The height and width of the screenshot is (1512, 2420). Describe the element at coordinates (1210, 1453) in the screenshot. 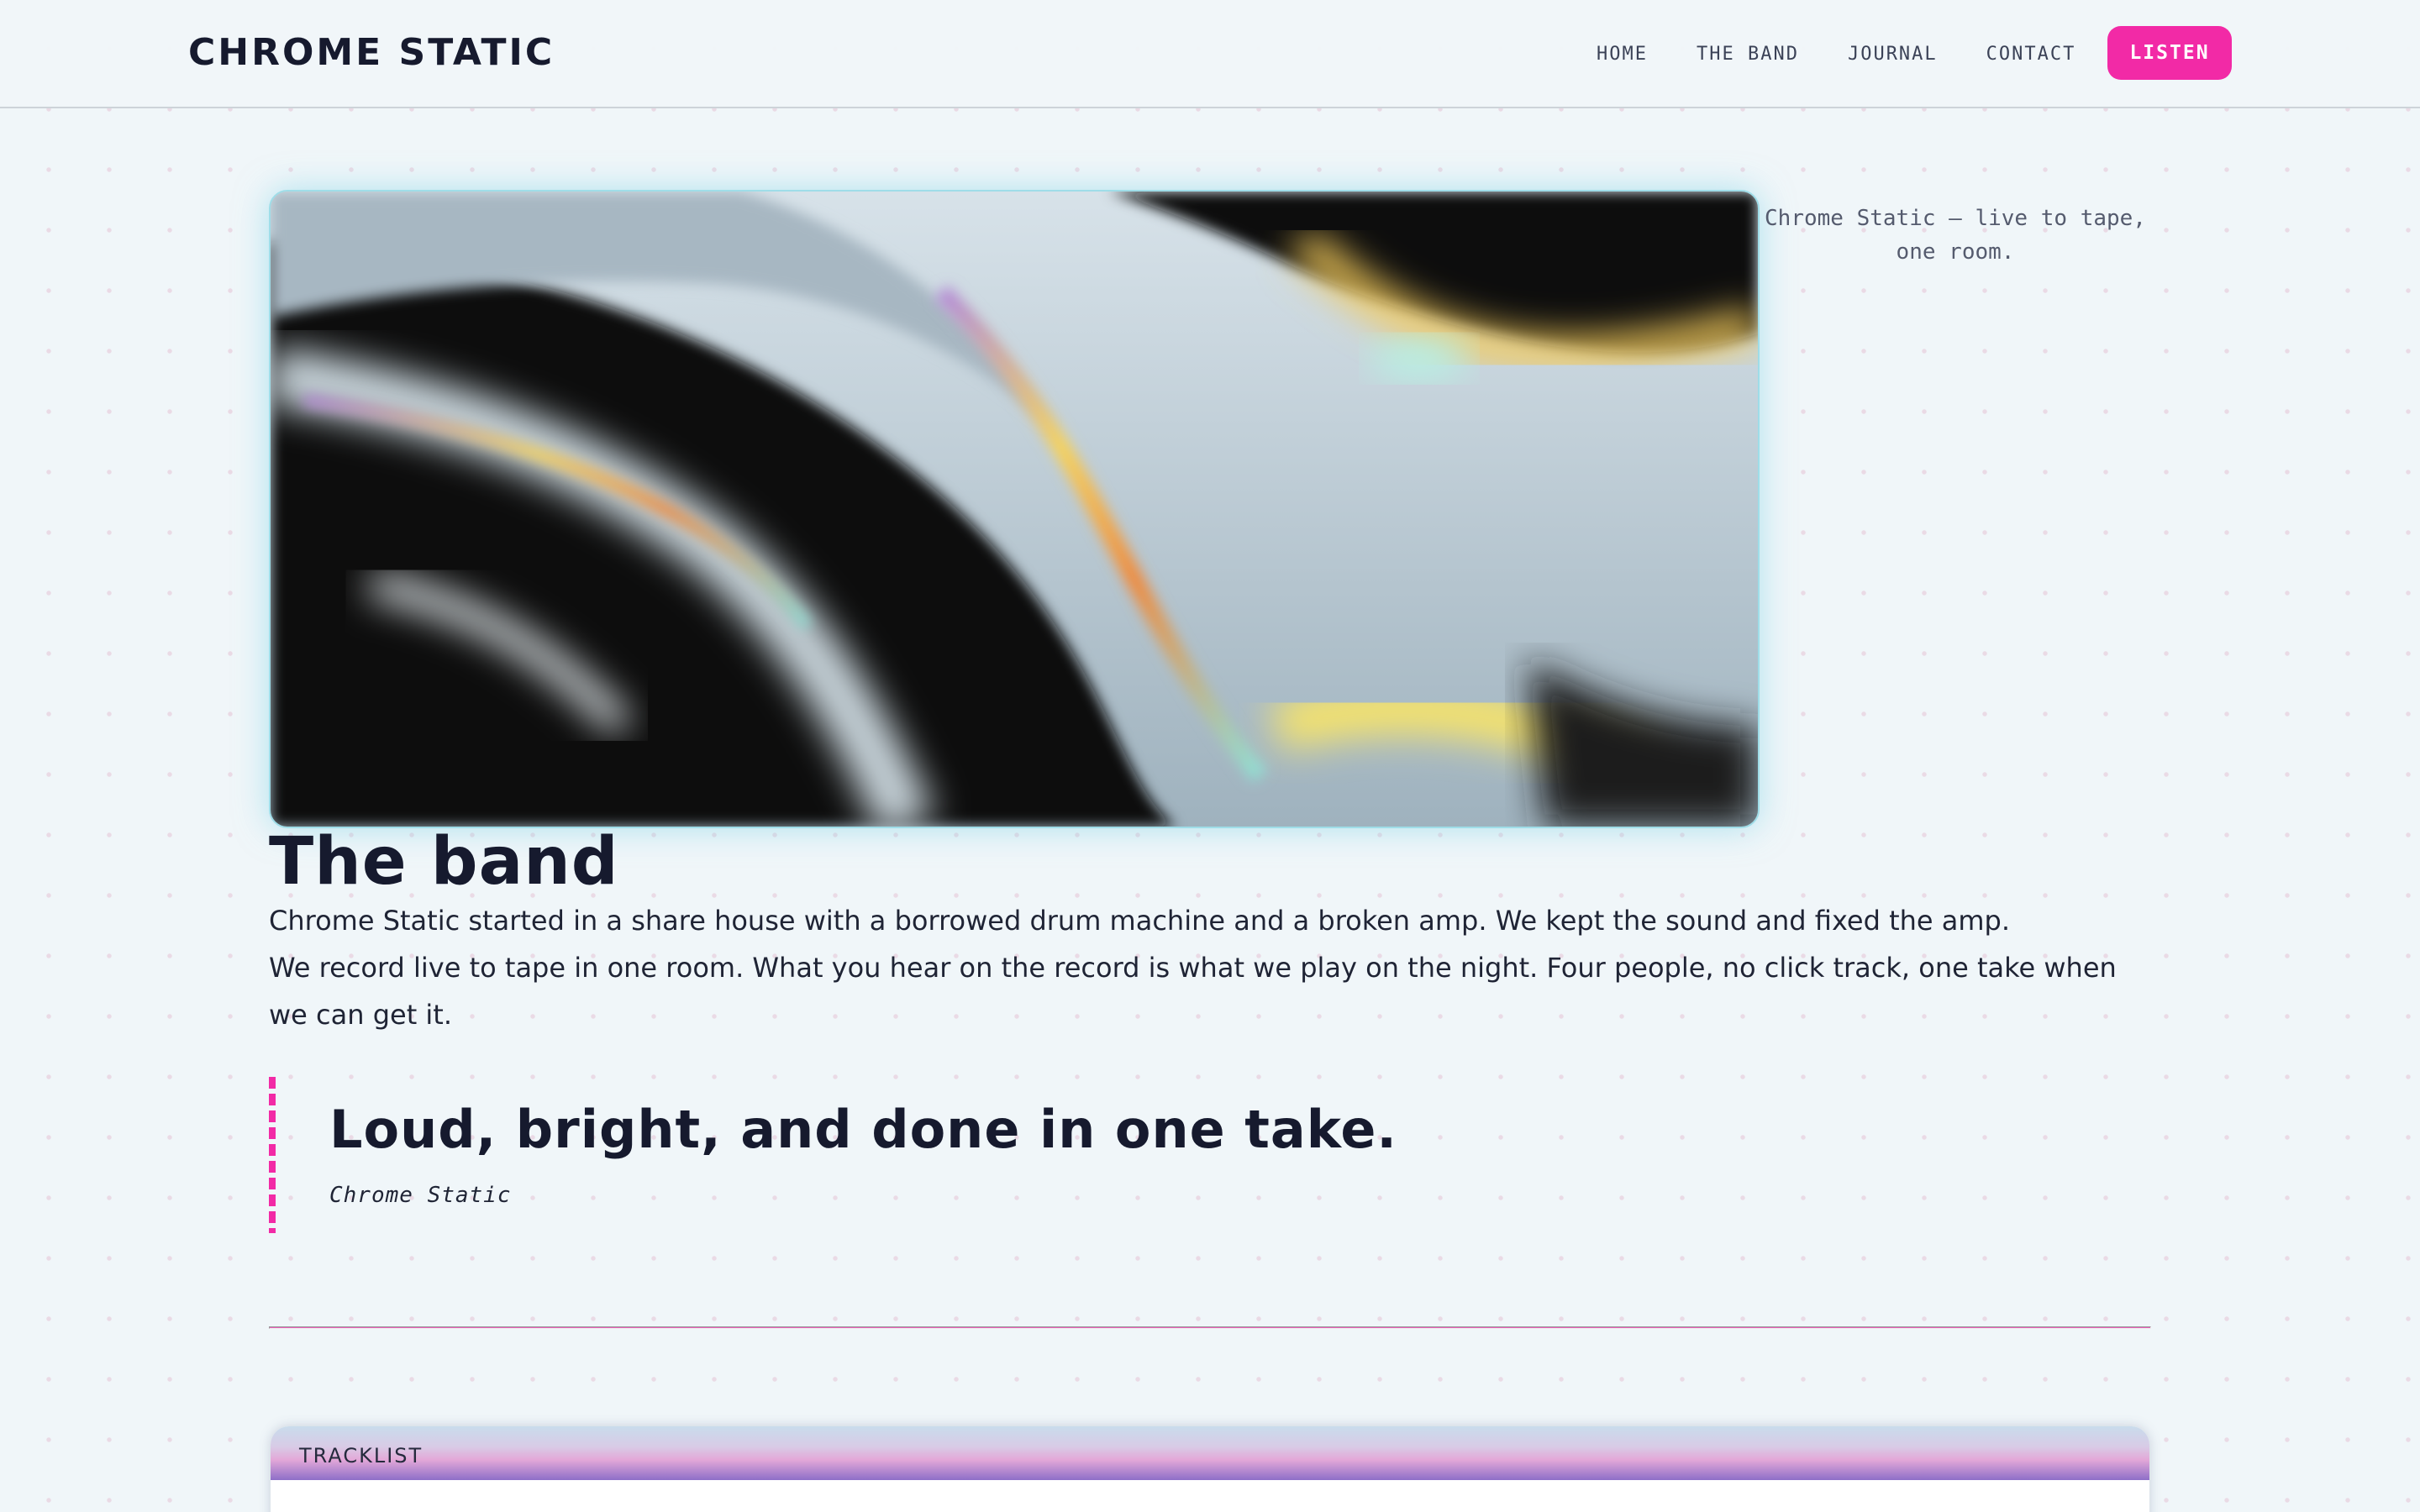

I see `tracklist-header: TRACKLIST` at that location.